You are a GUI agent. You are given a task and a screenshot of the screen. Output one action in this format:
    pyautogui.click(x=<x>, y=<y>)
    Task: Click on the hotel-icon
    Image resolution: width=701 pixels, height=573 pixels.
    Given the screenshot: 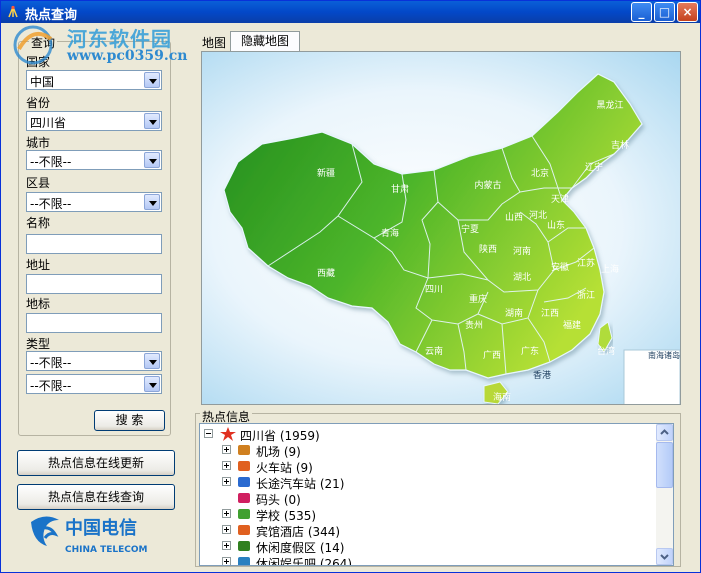 What is the action you would take?
    pyautogui.click(x=244, y=530)
    